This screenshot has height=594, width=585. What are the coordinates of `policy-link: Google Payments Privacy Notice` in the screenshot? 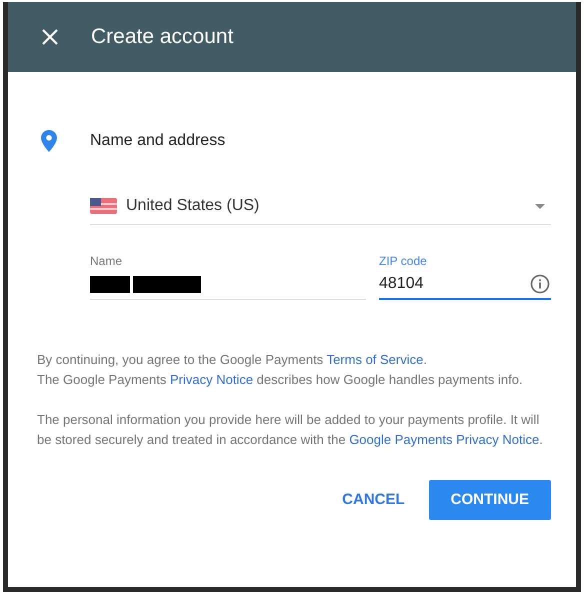 It's located at (444, 439).